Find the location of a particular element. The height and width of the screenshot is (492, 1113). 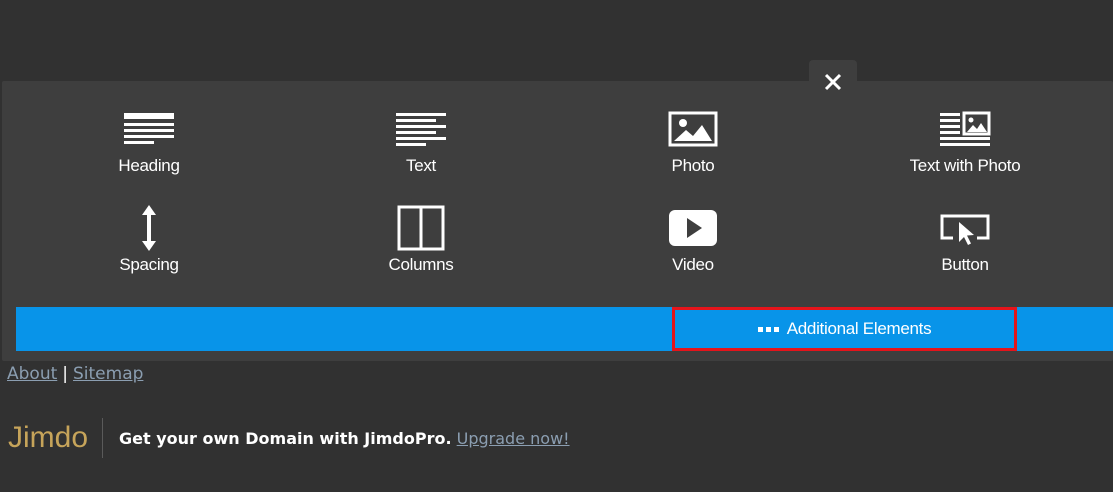

additional-elements-label: Additional Elements is located at coordinates (859, 328).